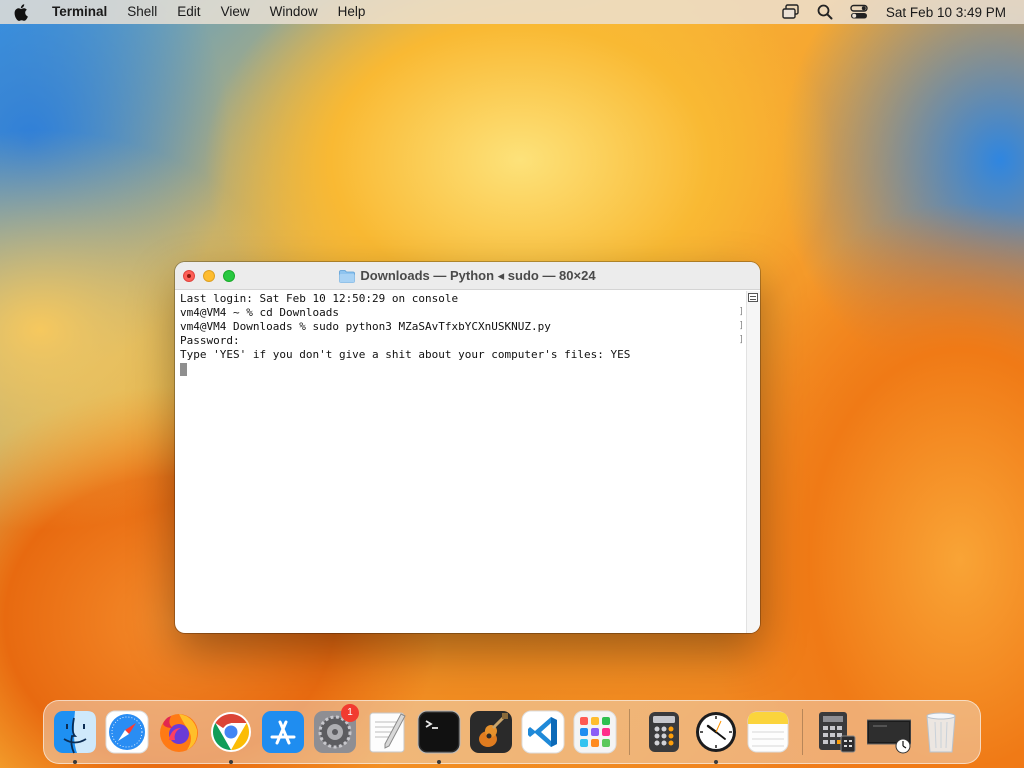  Describe the element at coordinates (347, 276) in the screenshot. I see `folder-icon` at that location.